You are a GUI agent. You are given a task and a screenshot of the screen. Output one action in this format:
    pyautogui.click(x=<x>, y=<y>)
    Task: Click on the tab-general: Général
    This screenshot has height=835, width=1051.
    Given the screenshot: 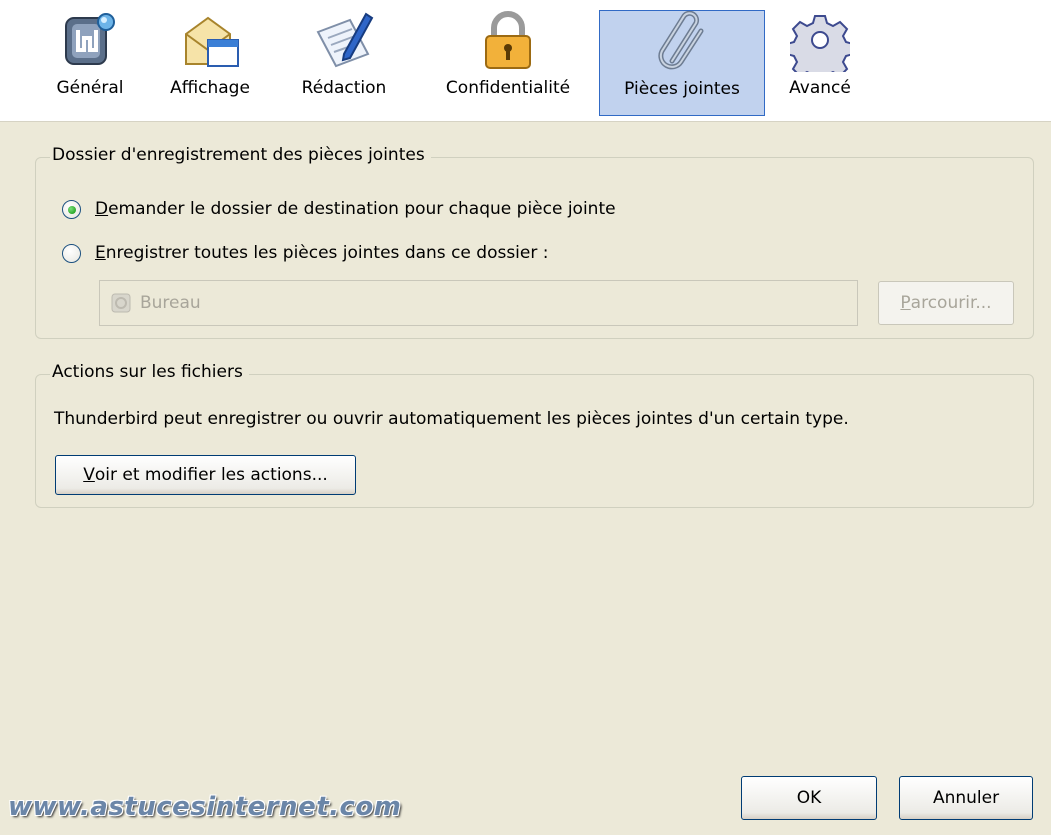 What is the action you would take?
    pyautogui.click(x=90, y=63)
    